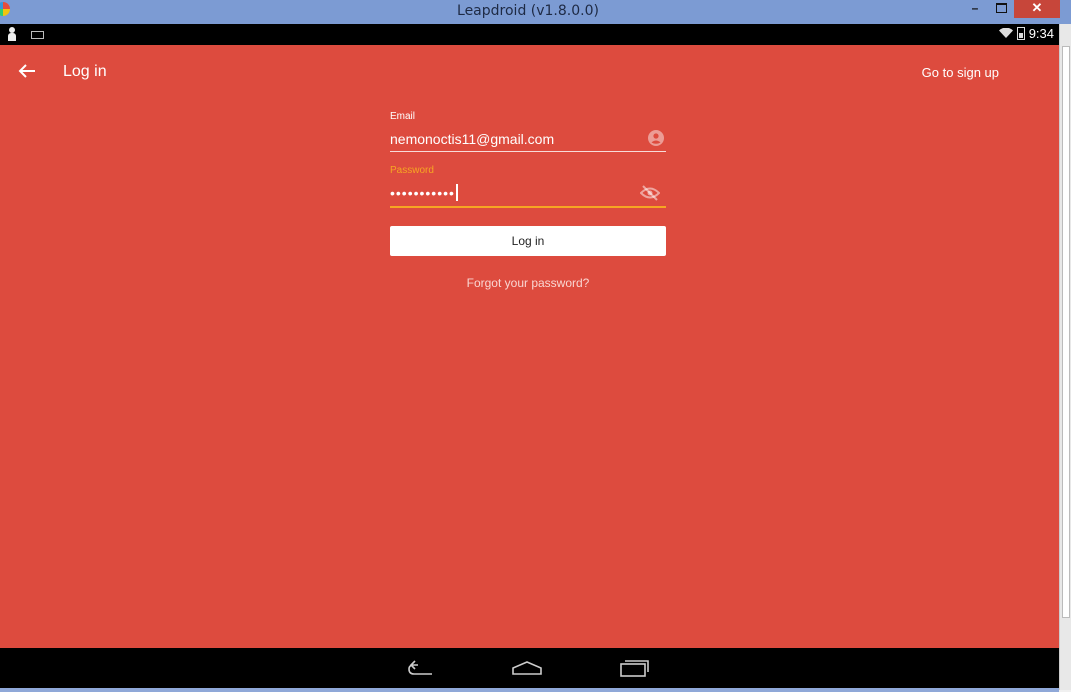 The width and height of the screenshot is (1071, 692). I want to click on minimize-button: –, so click(975, 9).